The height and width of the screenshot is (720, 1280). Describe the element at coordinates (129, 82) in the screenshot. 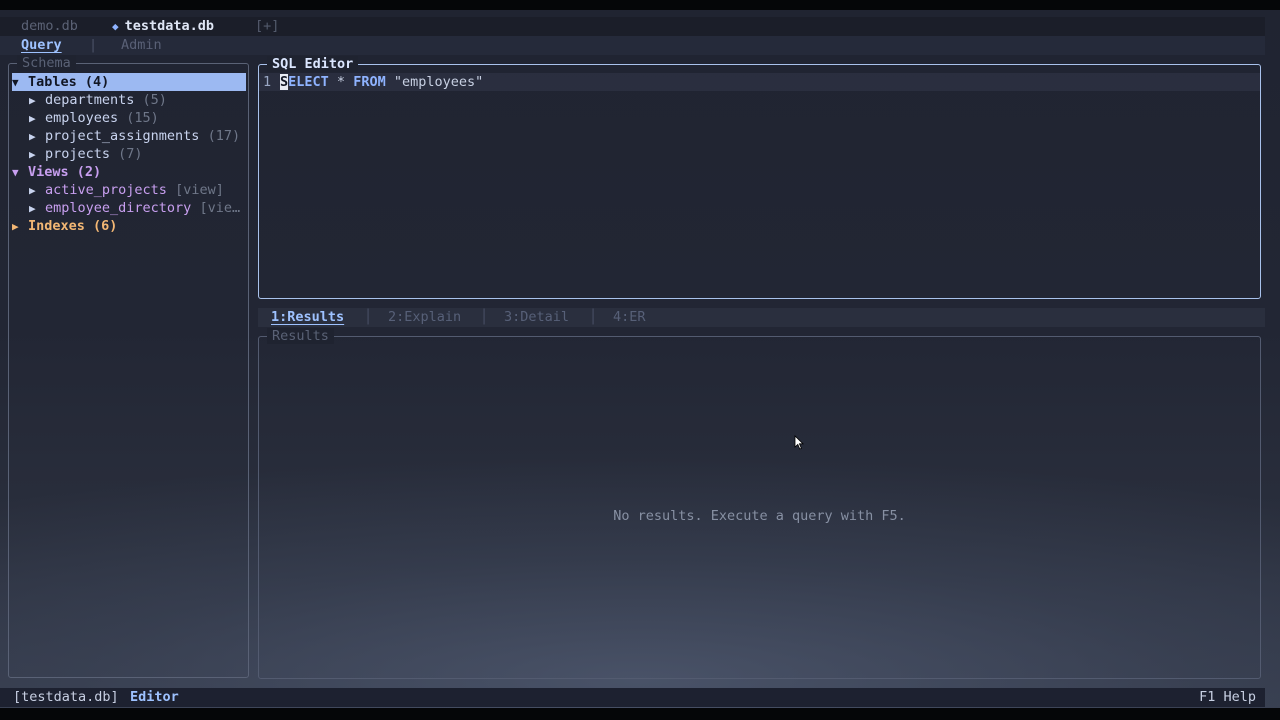

I see `tree-group-tables: ▼ Tables (4)` at that location.